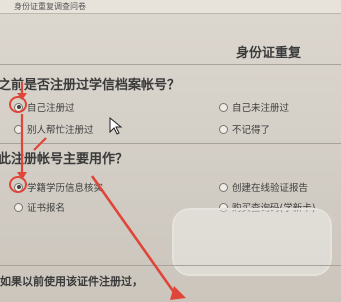 This screenshot has height=302, width=341. I want to click on mouse-cursor-icon, so click(116, 126).